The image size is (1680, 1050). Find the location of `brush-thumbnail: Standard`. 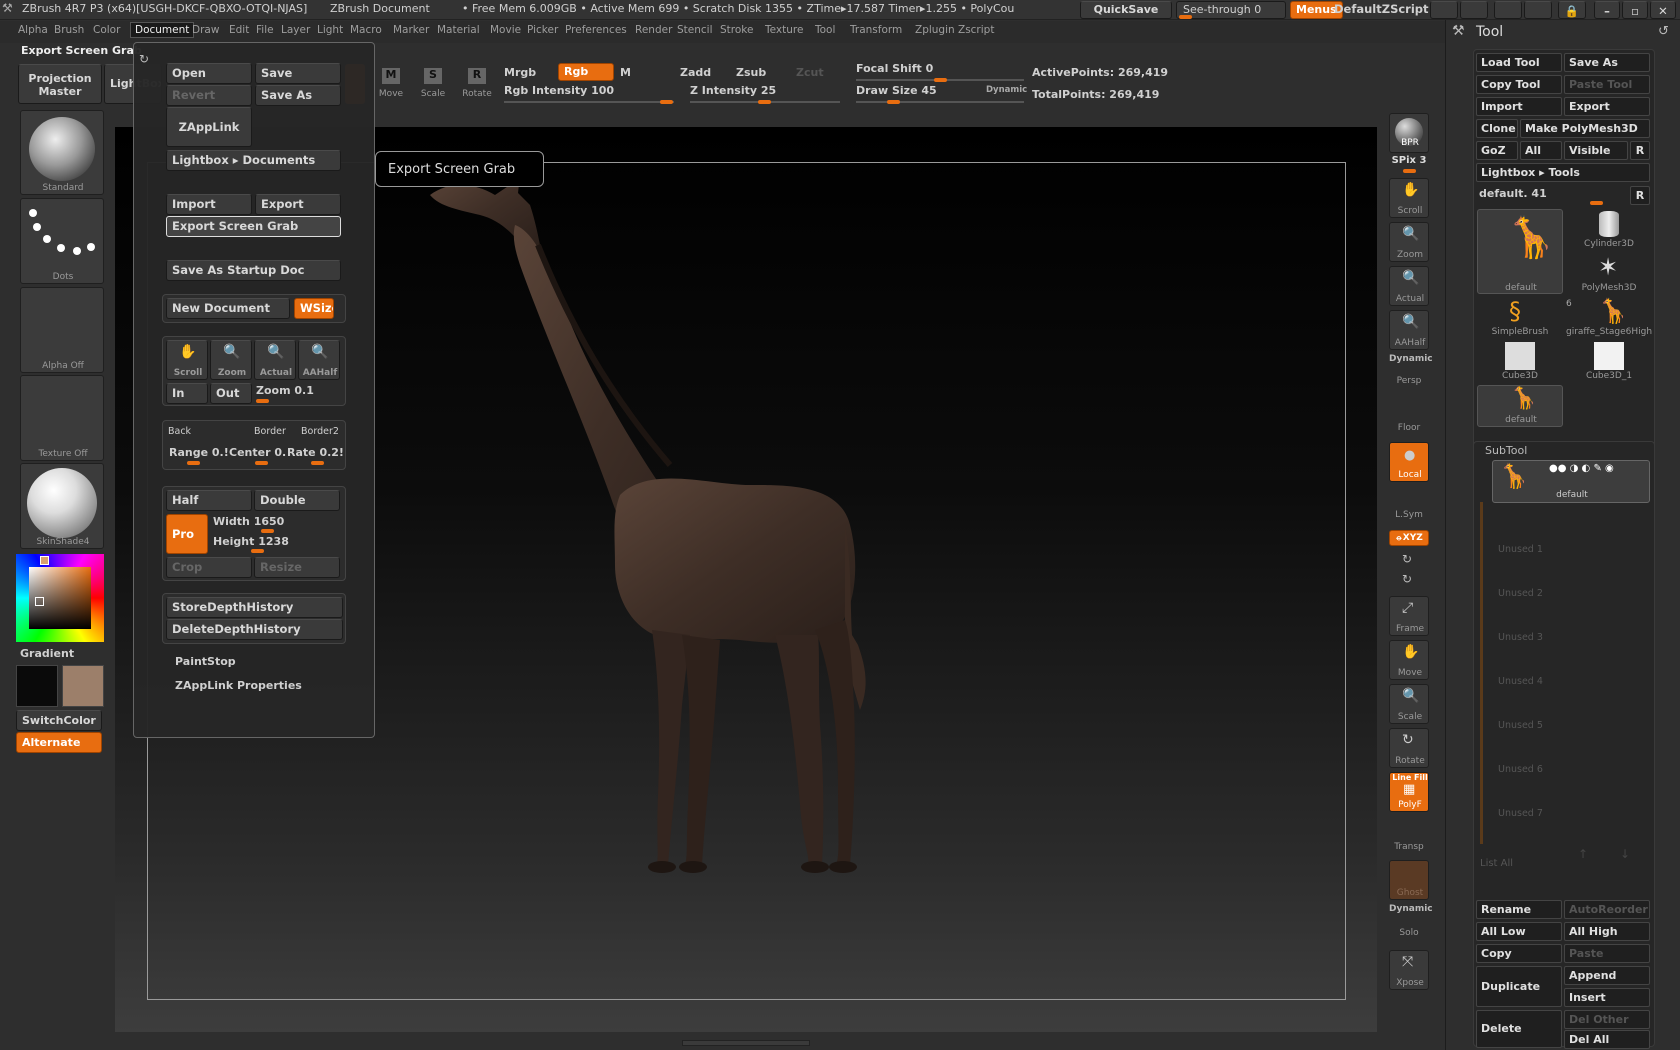

brush-thumbnail: Standard is located at coordinates (62, 152).